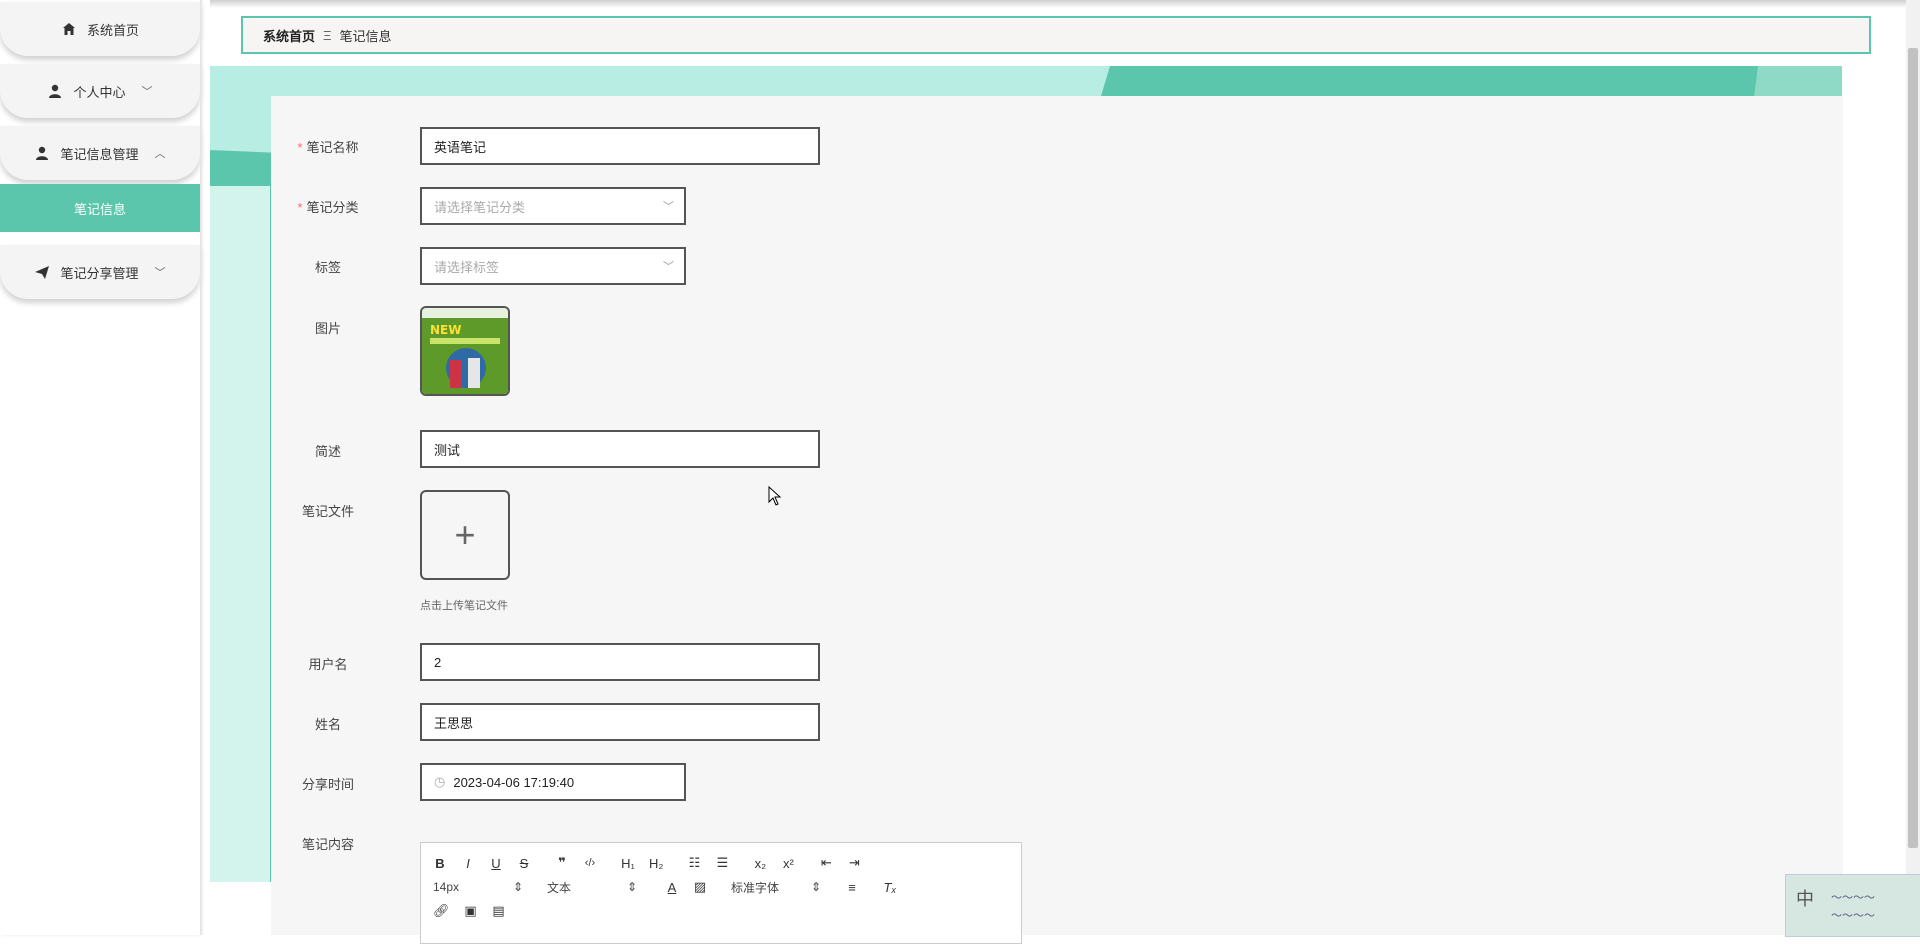 This screenshot has width=1920, height=944. Describe the element at coordinates (620, 146) in the screenshot. I see `name-input: 英语笔记` at that location.